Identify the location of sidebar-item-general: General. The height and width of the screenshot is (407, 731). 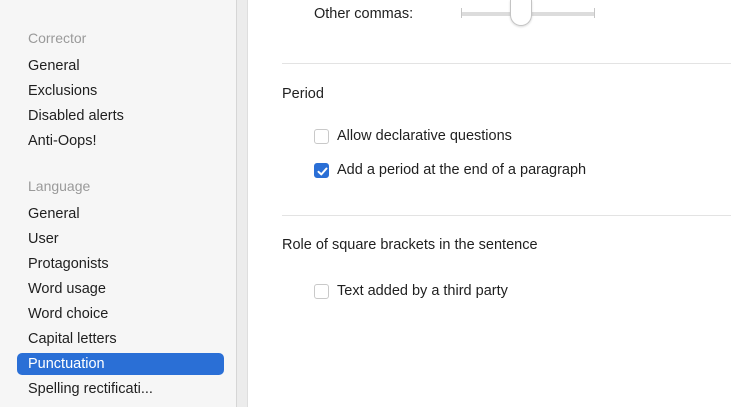
(123, 66).